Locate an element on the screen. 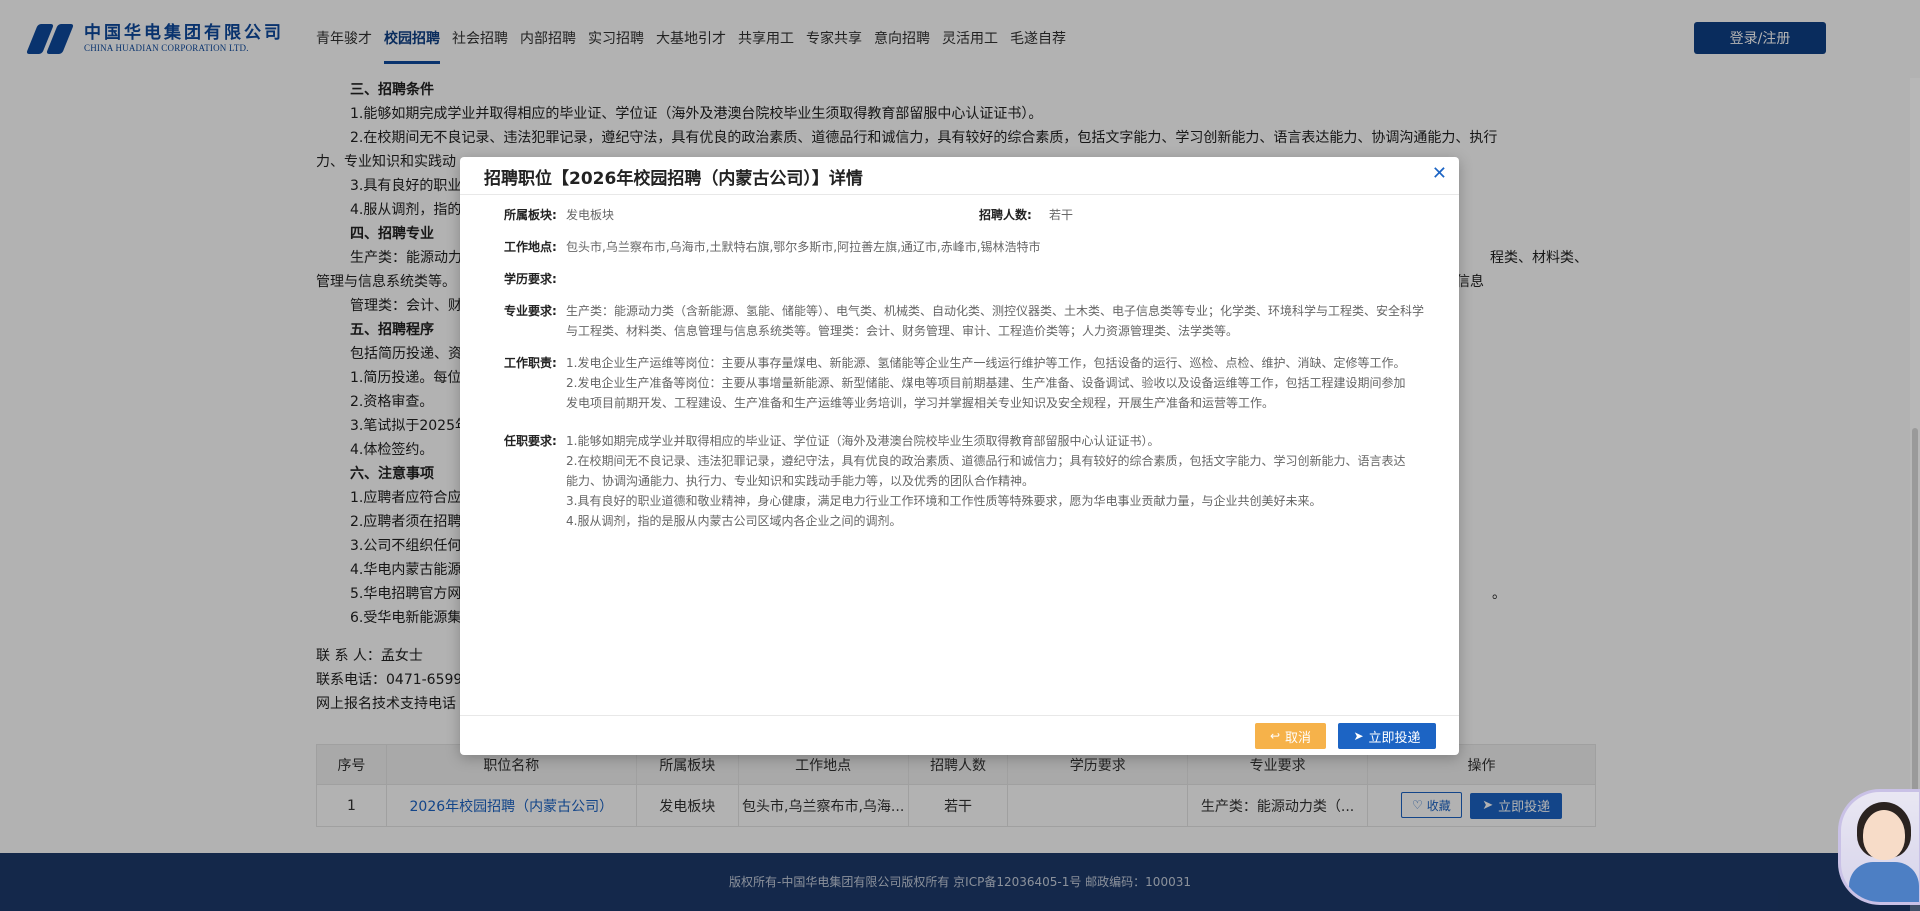  cancel-button: ↩ 取消 is located at coordinates (1290, 736).